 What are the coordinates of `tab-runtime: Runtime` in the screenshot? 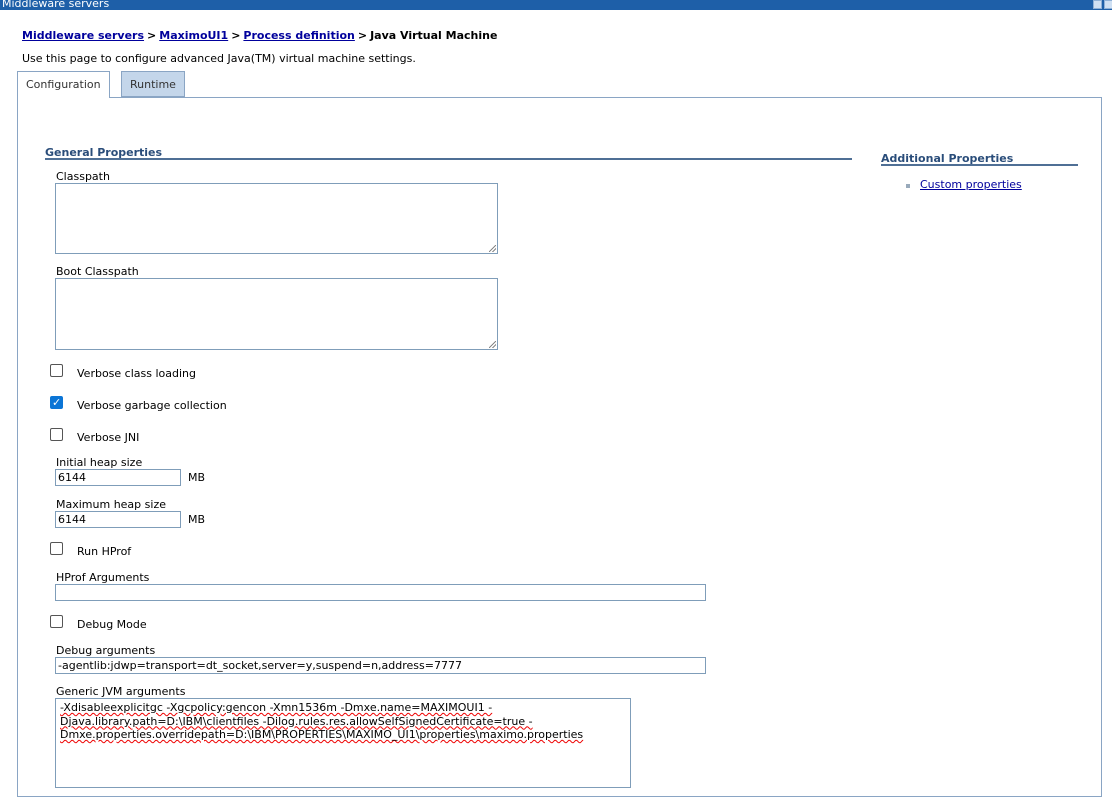 It's located at (153, 84).